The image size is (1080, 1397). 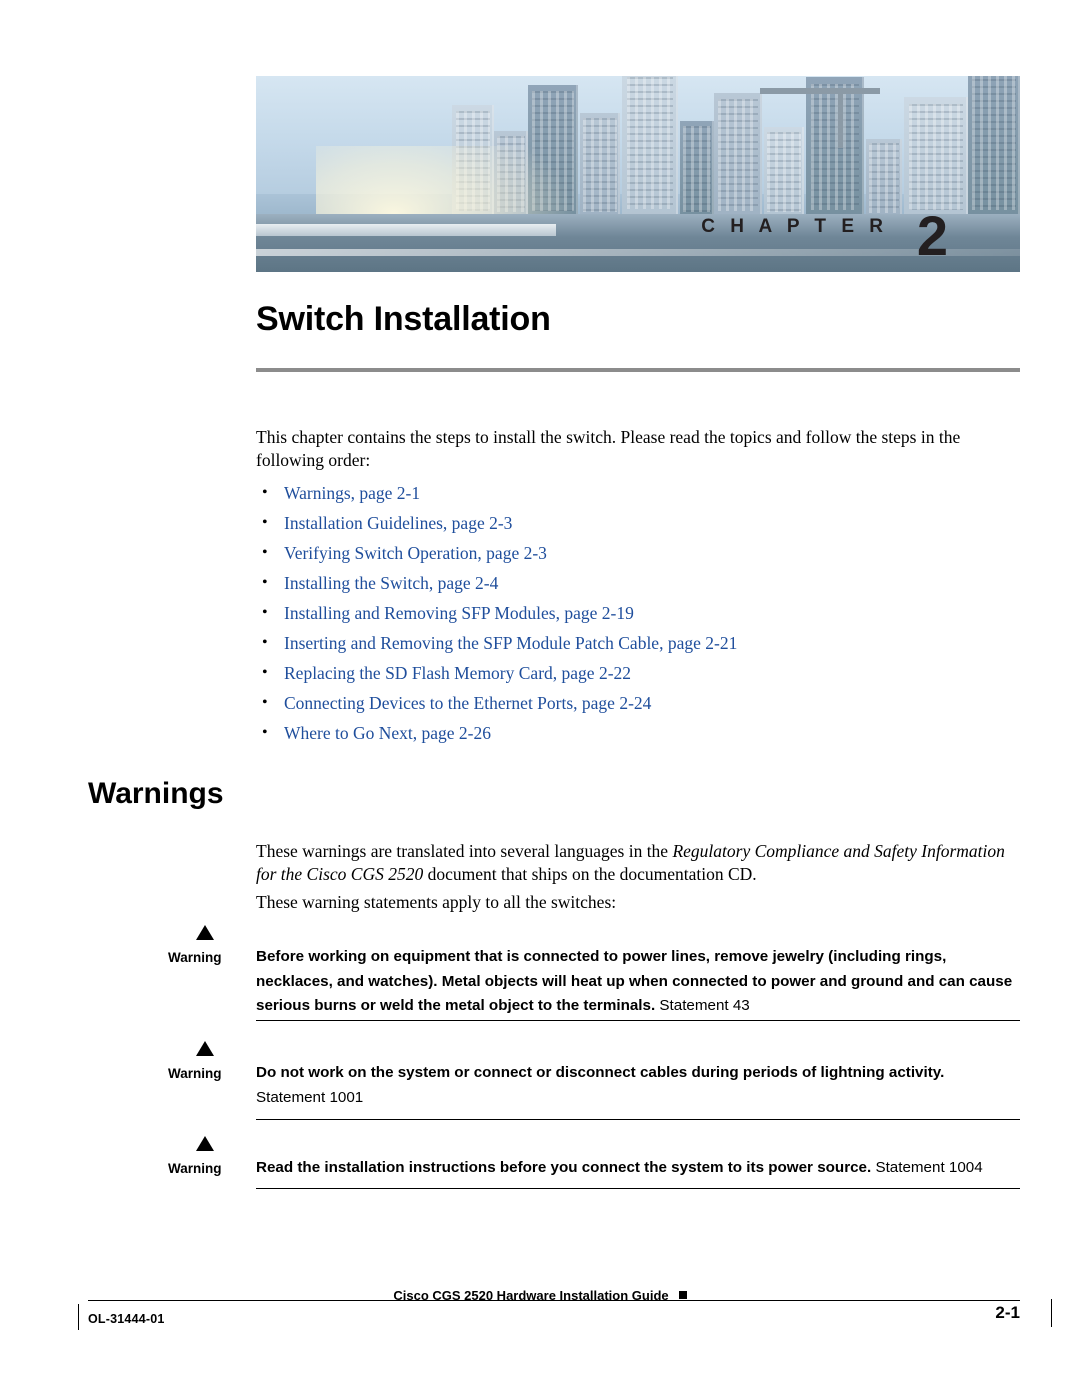 What do you see at coordinates (702, 1005) in the screenshot?
I see `warning-statement-number: Statement 43` at bounding box center [702, 1005].